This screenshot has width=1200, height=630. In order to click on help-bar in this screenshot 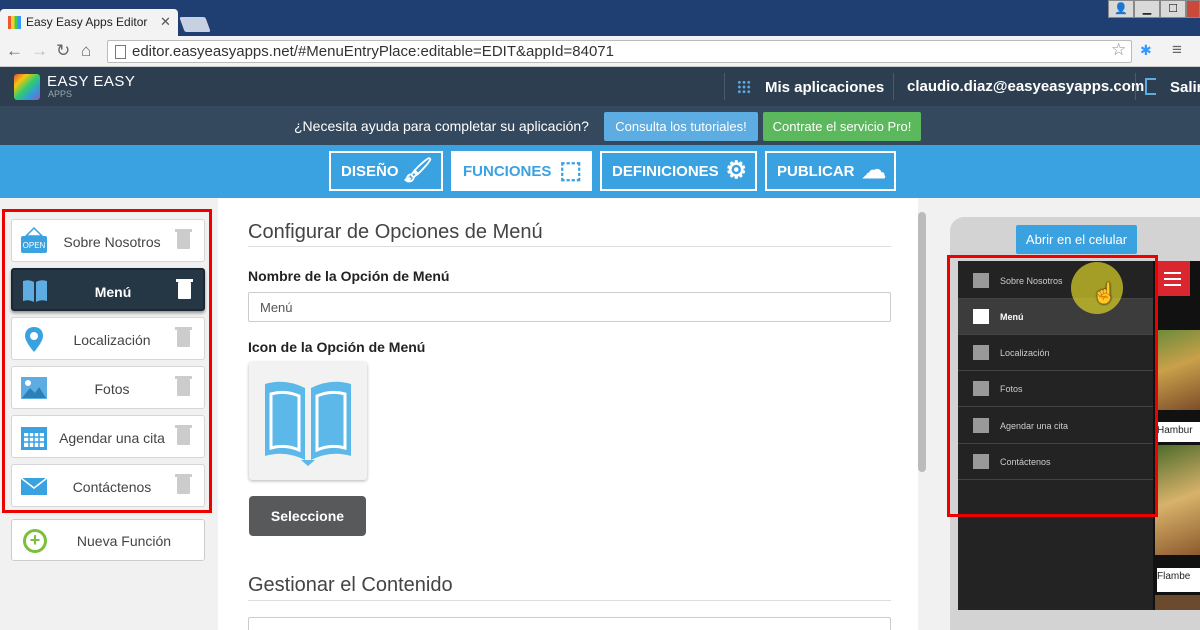, I will do `click(600, 125)`.